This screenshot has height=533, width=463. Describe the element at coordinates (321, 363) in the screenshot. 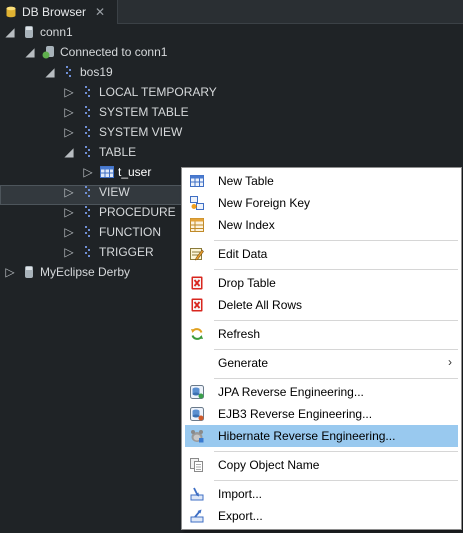

I see `menu-item-generate: Generate ›` at that location.